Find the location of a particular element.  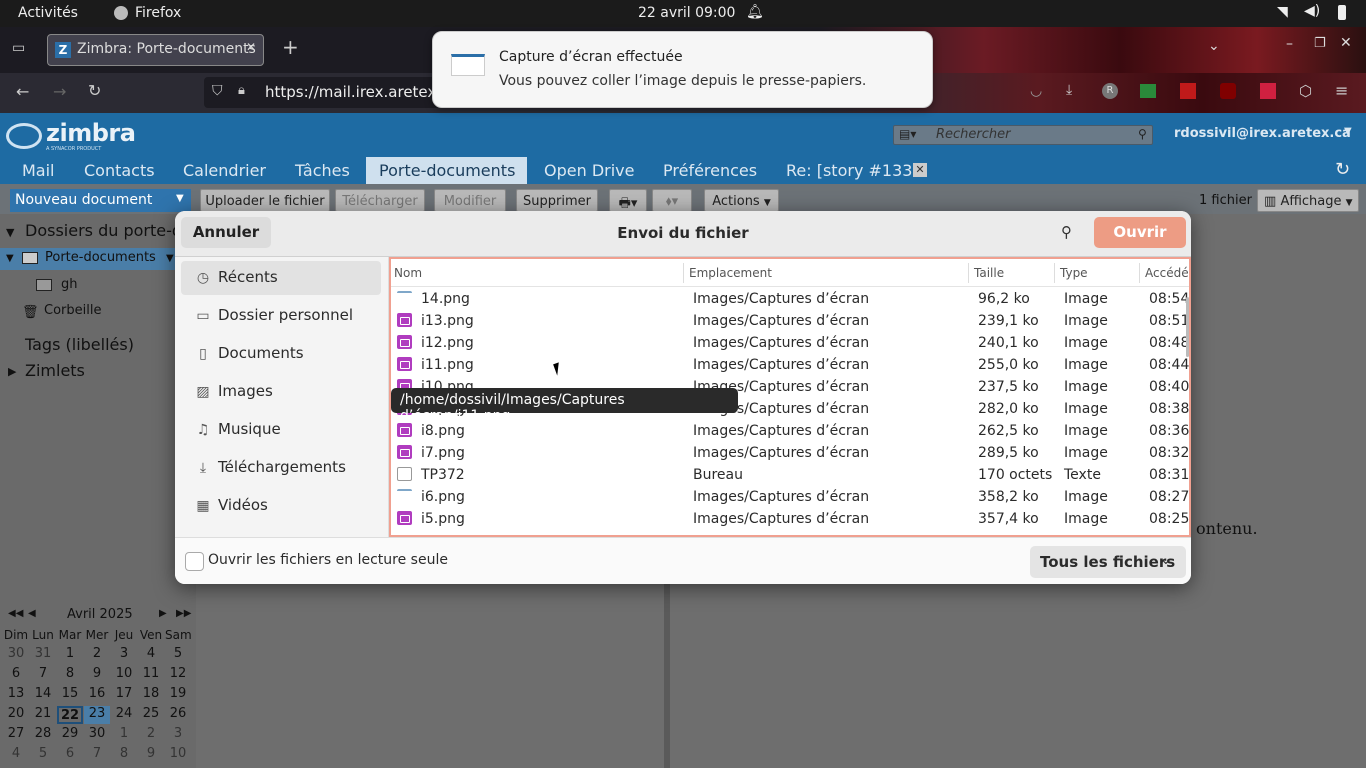

place-4: ♫ Musique is located at coordinates (281, 430).